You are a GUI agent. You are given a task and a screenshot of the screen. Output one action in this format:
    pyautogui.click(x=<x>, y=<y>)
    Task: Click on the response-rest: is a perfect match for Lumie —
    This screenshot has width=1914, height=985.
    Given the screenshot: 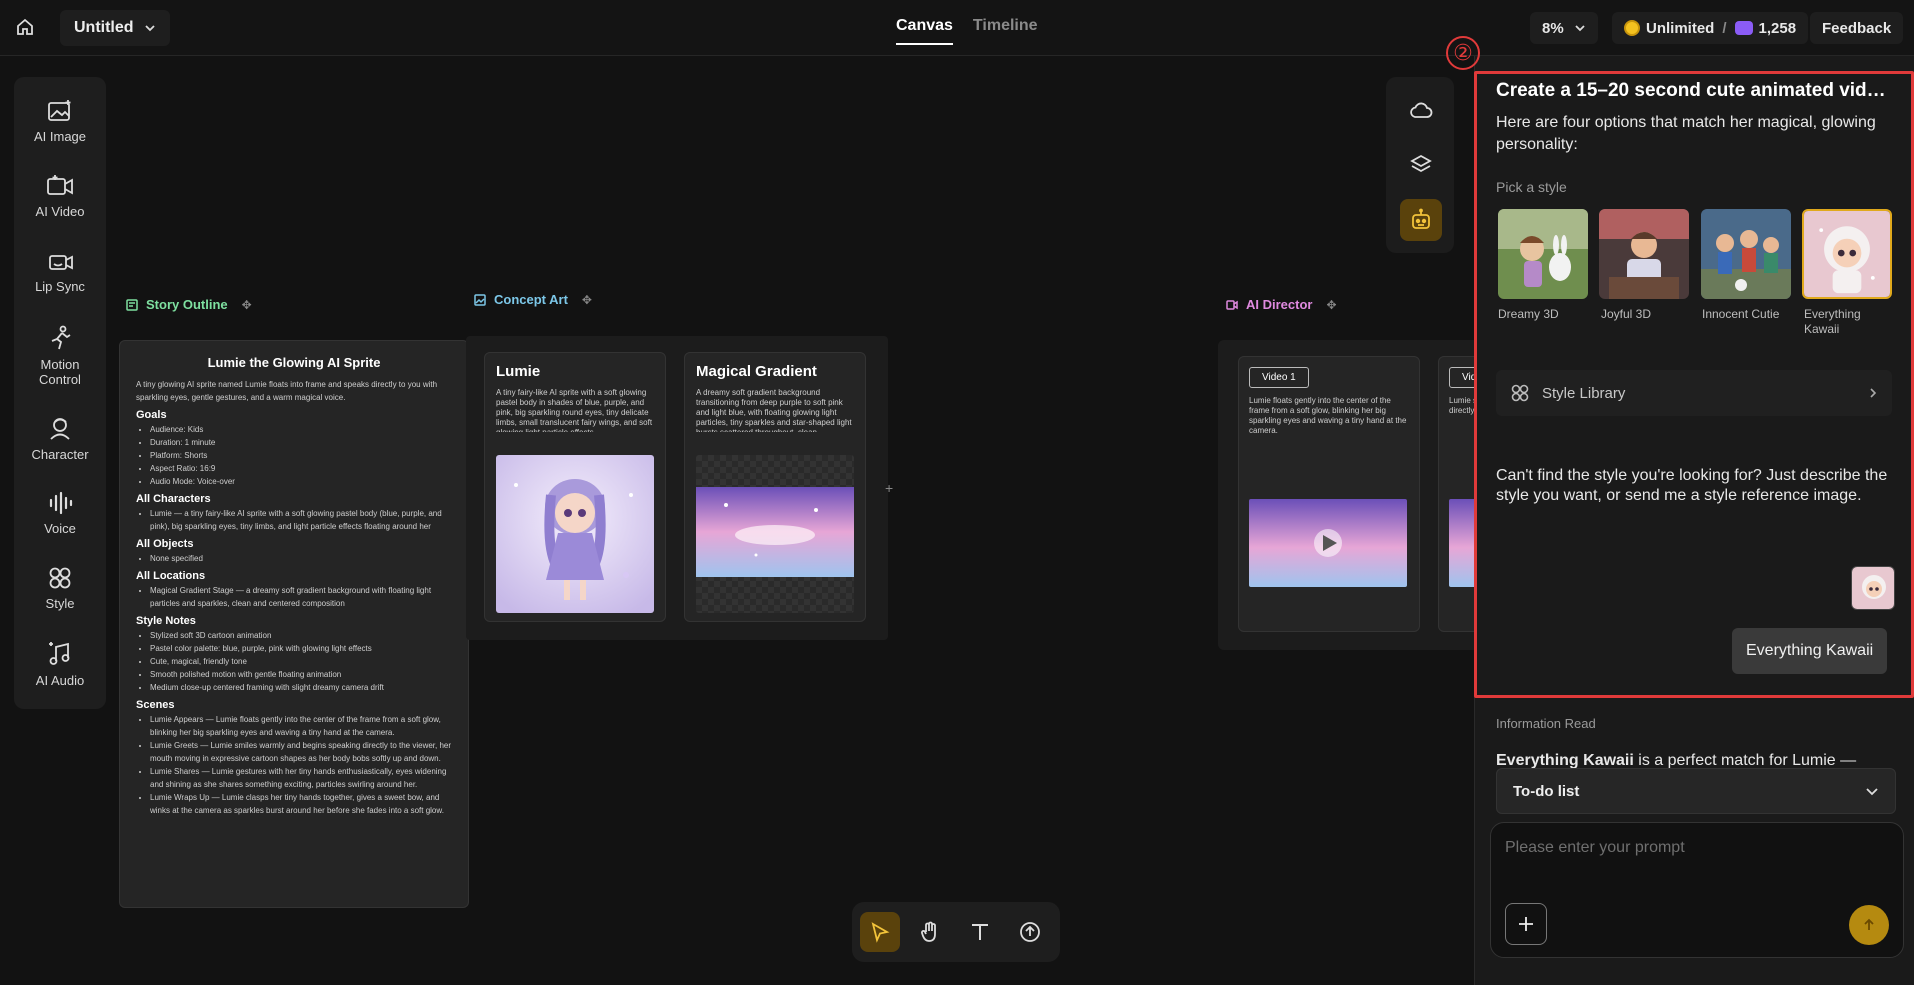 What is the action you would take?
    pyautogui.click(x=1745, y=760)
    